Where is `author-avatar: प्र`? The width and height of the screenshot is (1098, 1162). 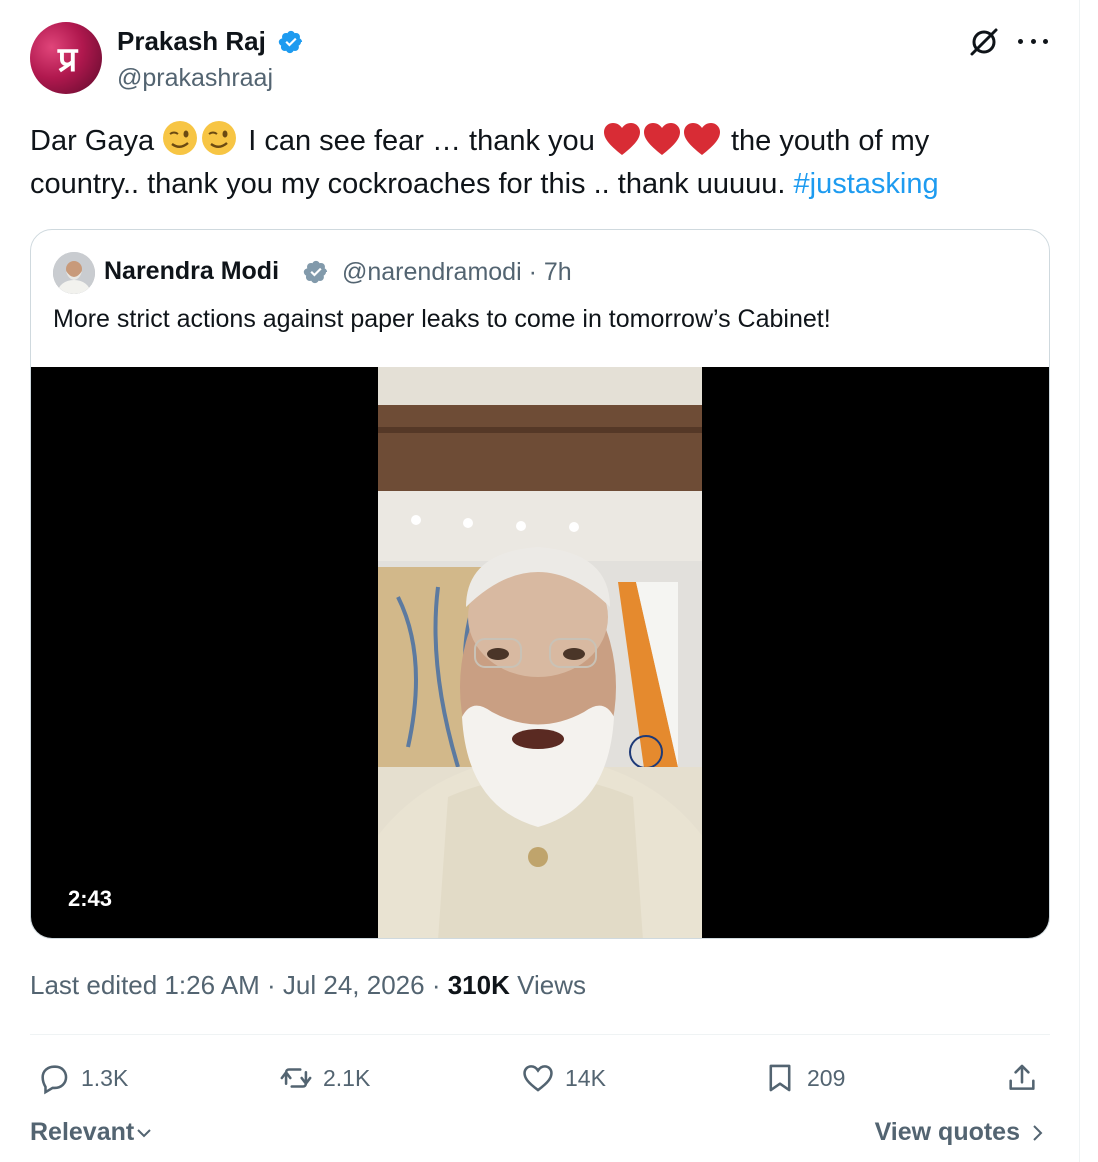 author-avatar: प्र is located at coordinates (66, 58).